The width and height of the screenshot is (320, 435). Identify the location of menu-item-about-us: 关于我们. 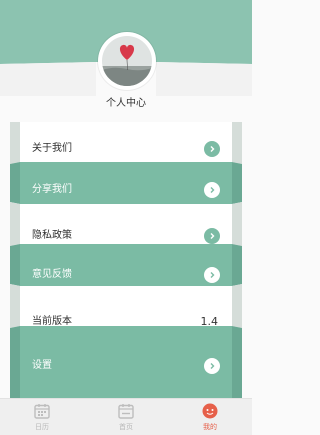
(126, 149).